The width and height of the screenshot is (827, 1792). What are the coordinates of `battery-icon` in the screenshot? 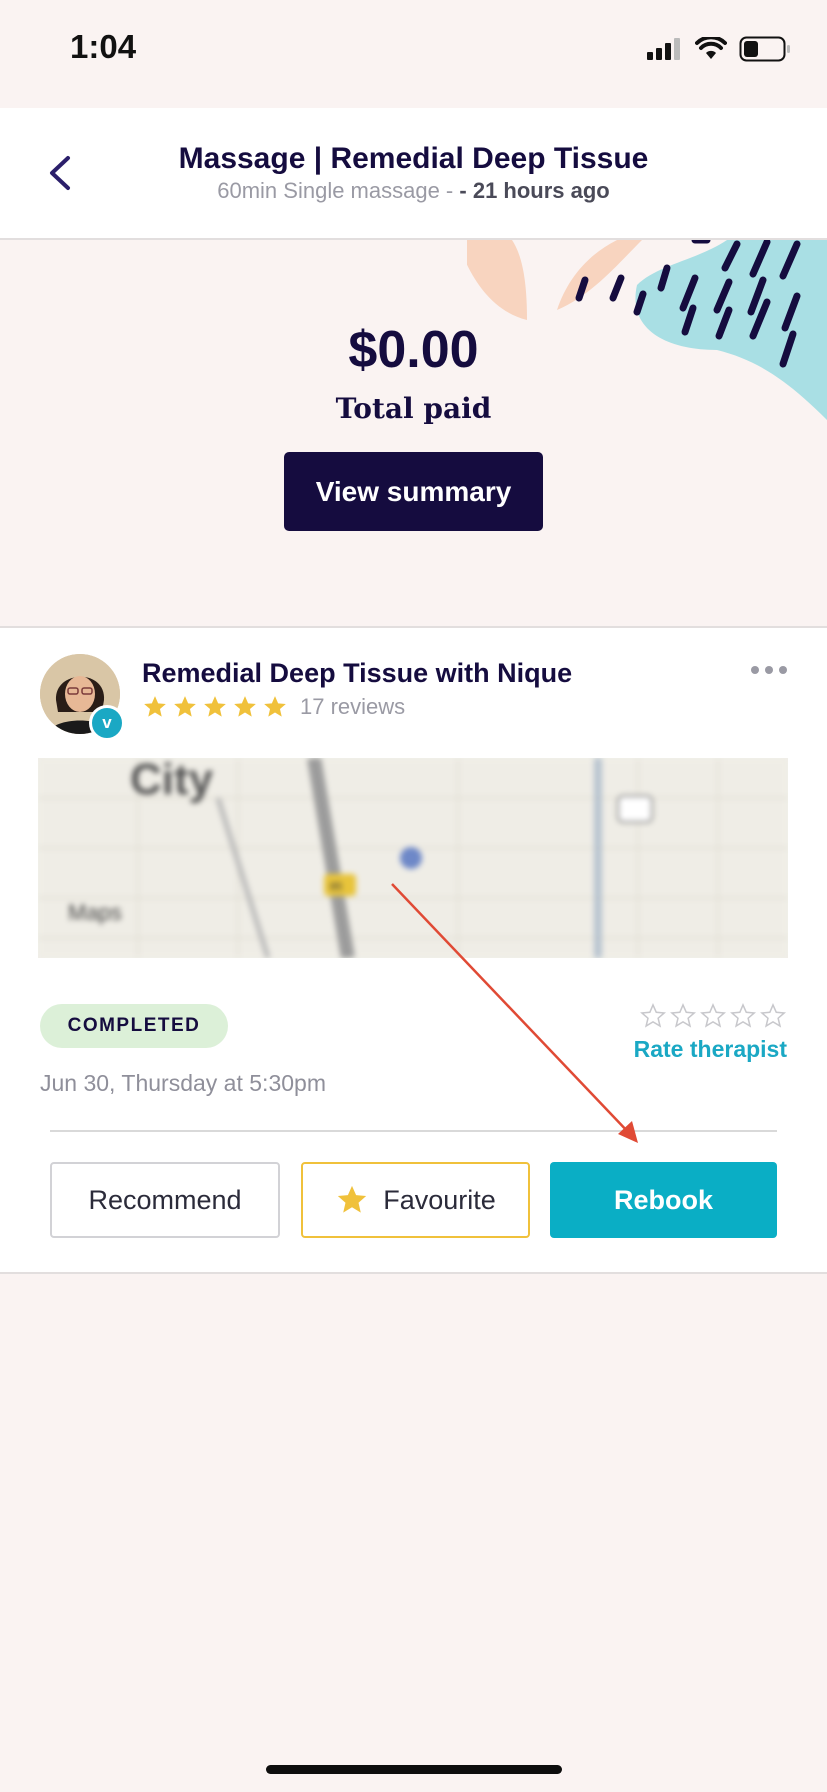 It's located at (764, 49).